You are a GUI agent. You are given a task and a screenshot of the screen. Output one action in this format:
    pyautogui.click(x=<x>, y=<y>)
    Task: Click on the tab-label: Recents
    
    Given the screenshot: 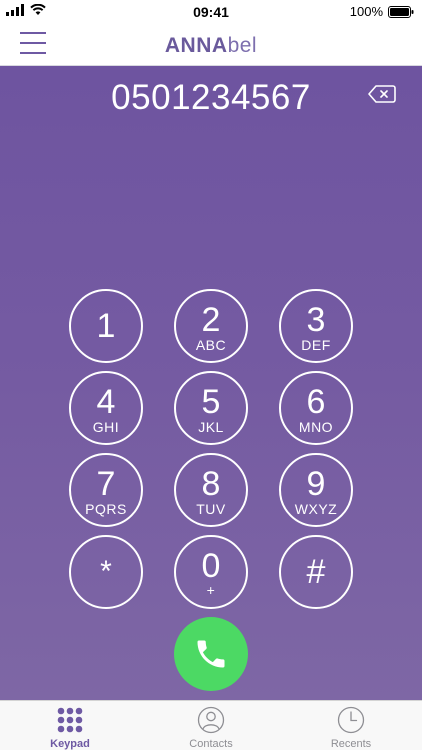 What is the action you would take?
    pyautogui.click(x=351, y=744)
    